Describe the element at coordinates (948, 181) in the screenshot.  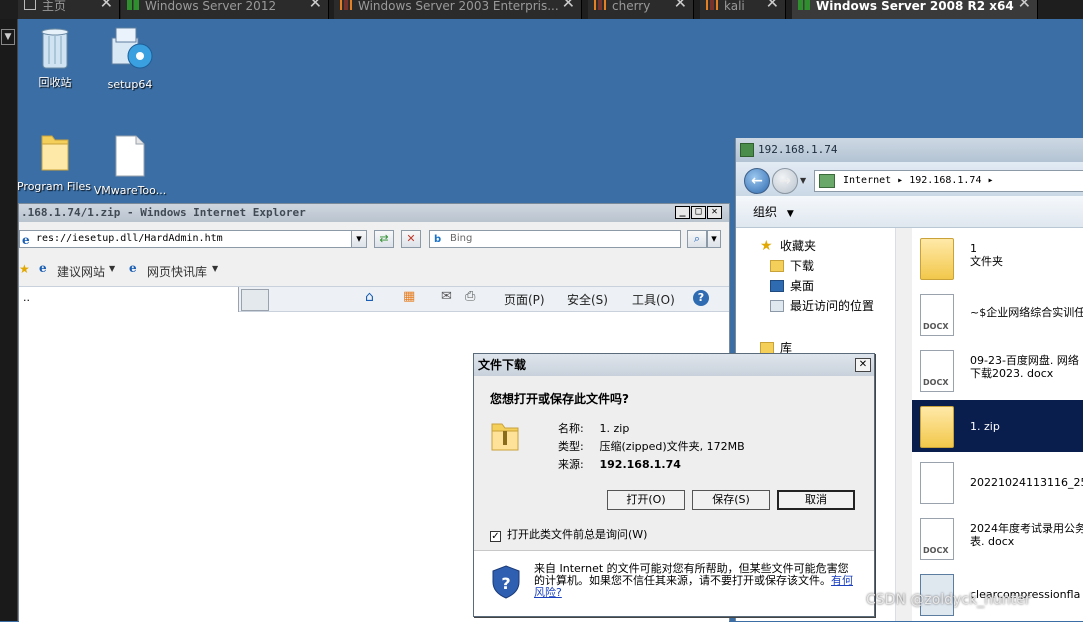
I see `address-bar: Internet ▸ 192.168.1.74 ▸` at that location.